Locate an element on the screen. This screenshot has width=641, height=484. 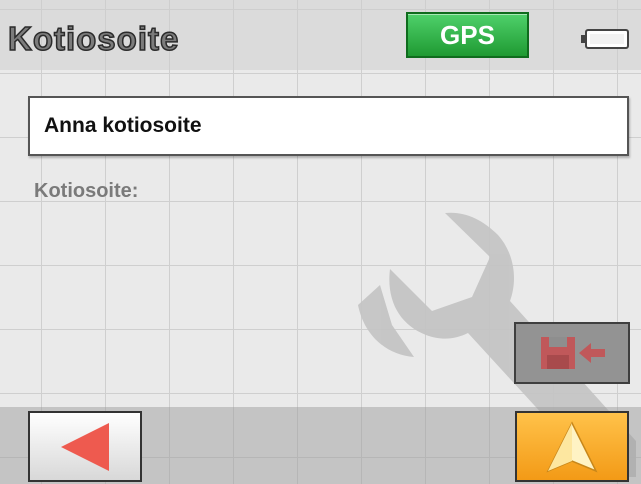
home-address-label: Kotiosoite: is located at coordinates (86, 191).